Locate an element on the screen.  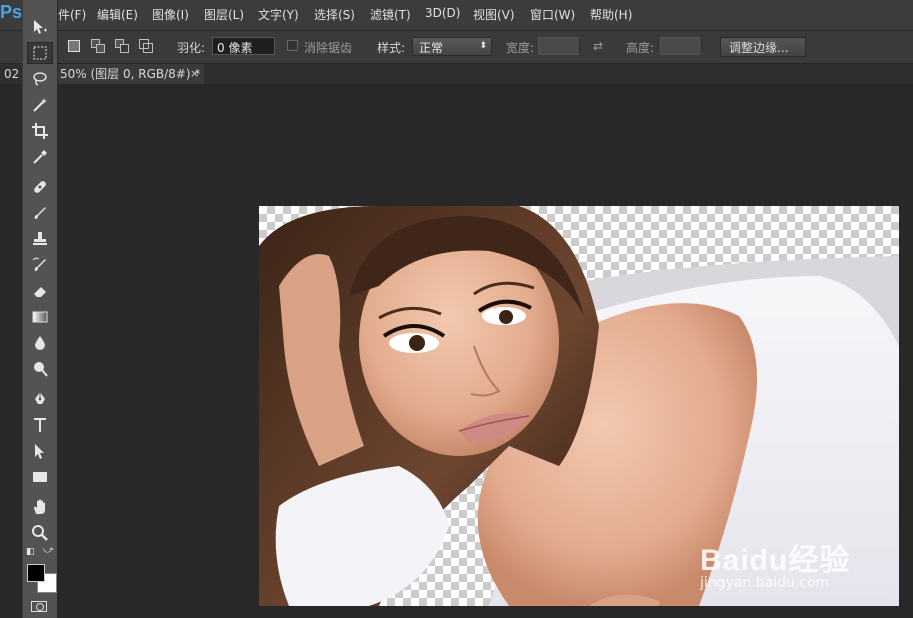
style-label: 样式: is located at coordinates (391, 48).